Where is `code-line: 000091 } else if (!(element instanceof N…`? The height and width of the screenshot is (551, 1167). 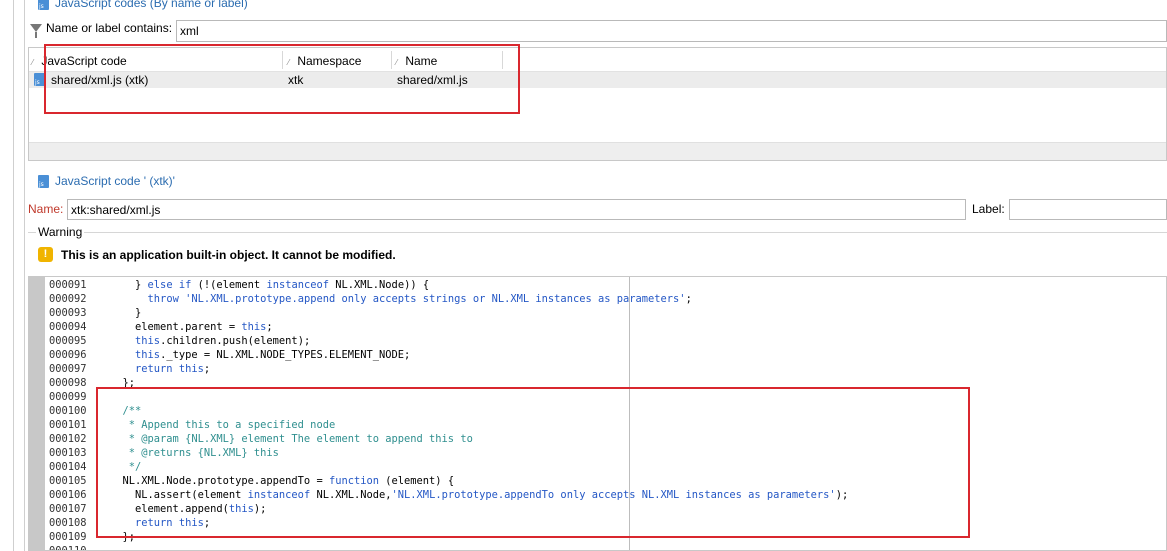
code-line: 000091 } else if (!(element instanceof N… is located at coordinates (239, 285).